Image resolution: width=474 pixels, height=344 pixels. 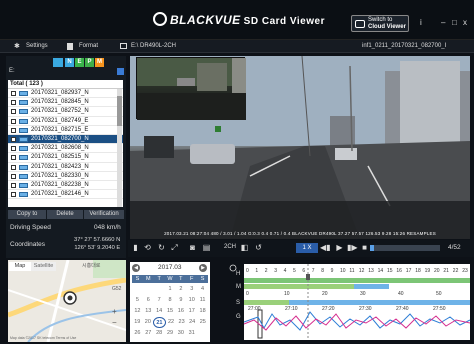 What do you see at coordinates (405, 248) in the screenshot?
I see `progress-bar` at bounding box center [405, 248].